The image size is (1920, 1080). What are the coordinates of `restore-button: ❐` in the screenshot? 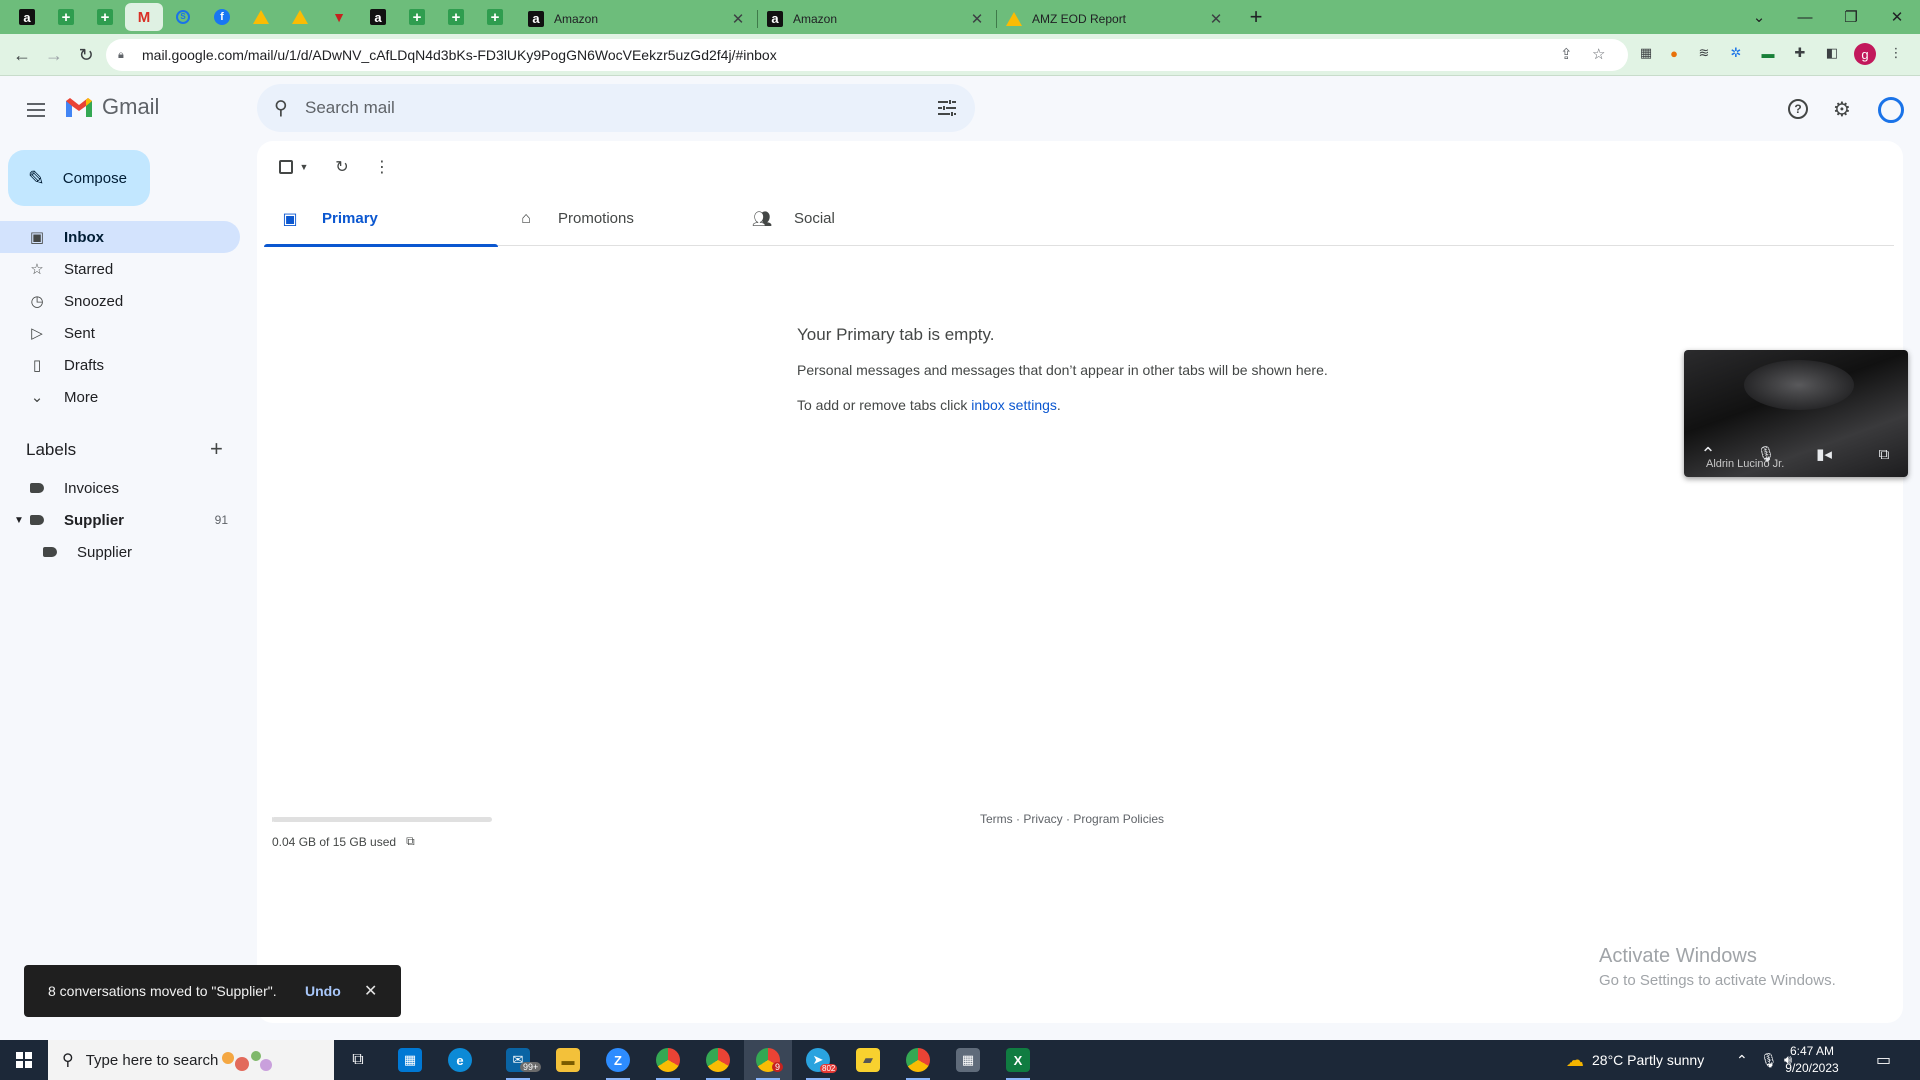 It's located at (1851, 17).